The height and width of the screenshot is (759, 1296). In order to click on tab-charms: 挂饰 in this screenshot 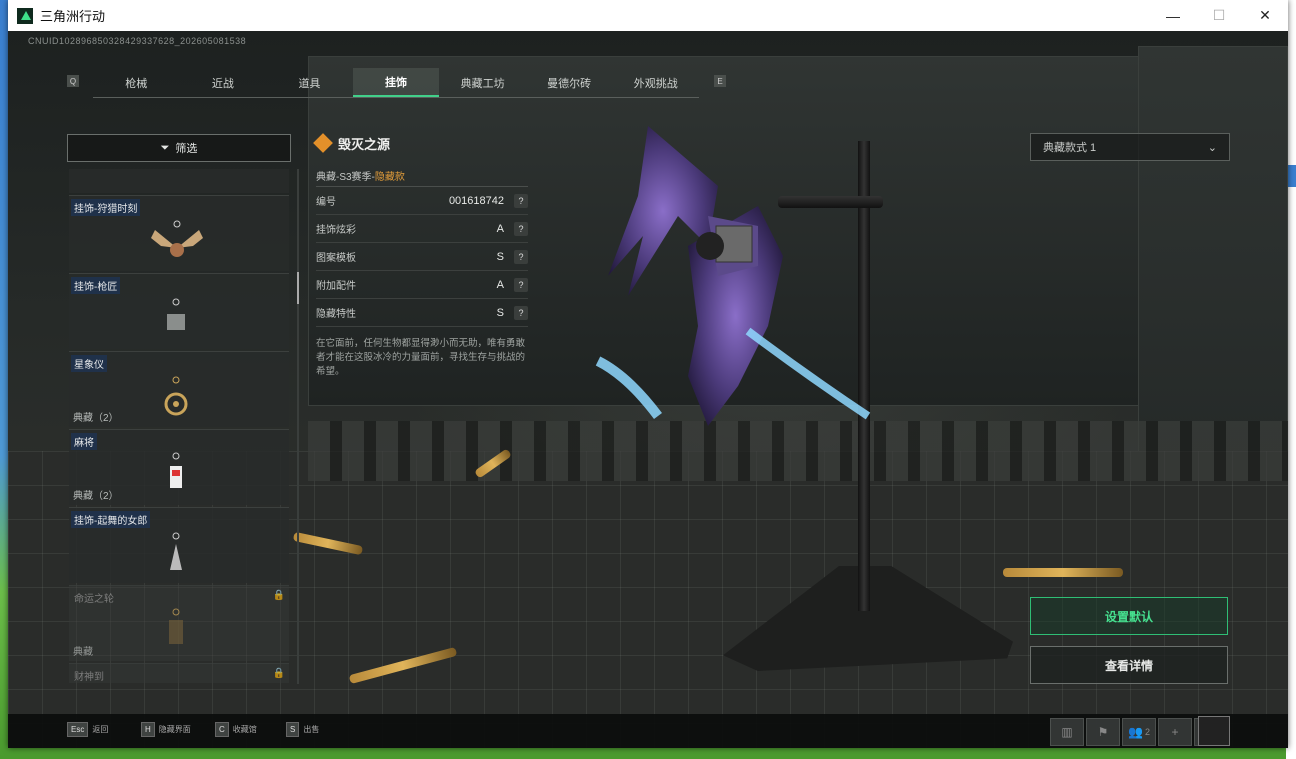, I will do `click(396, 82)`.